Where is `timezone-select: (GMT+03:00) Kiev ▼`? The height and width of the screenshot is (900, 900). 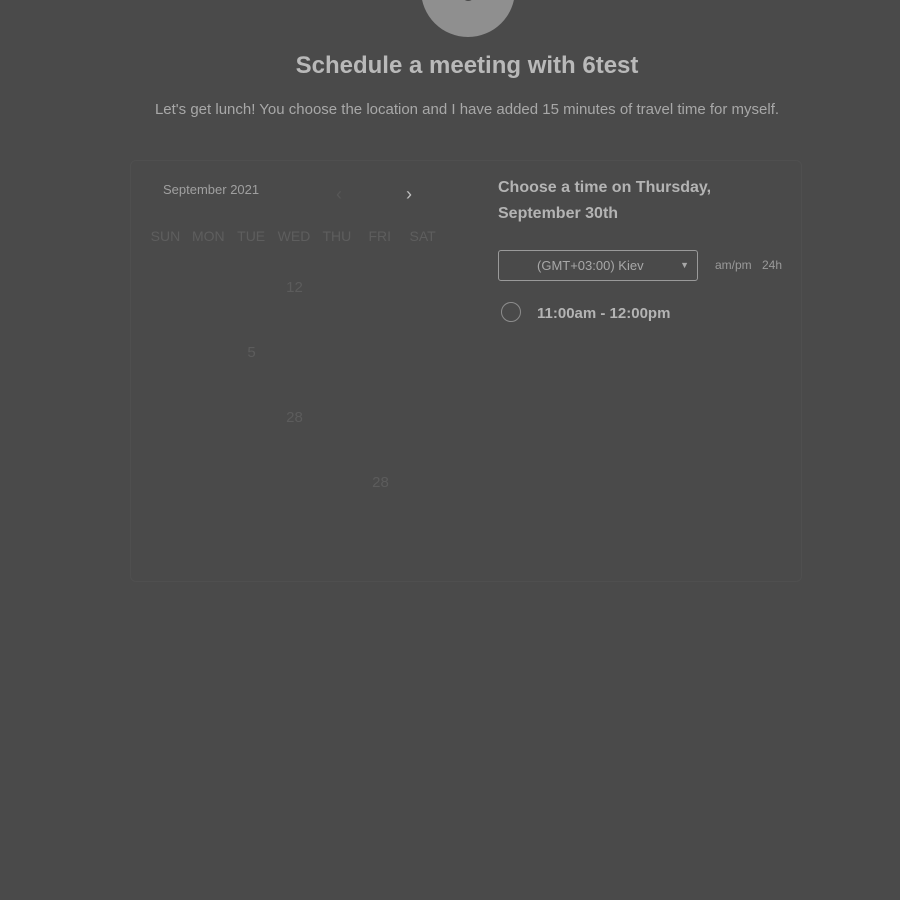 timezone-select: (GMT+03:00) Kiev ▼ is located at coordinates (598, 265).